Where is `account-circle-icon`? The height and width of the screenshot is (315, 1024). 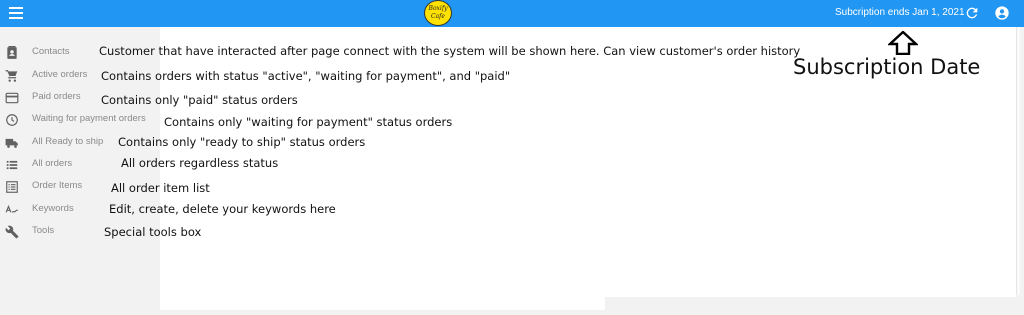
account-circle-icon is located at coordinates (1002, 13).